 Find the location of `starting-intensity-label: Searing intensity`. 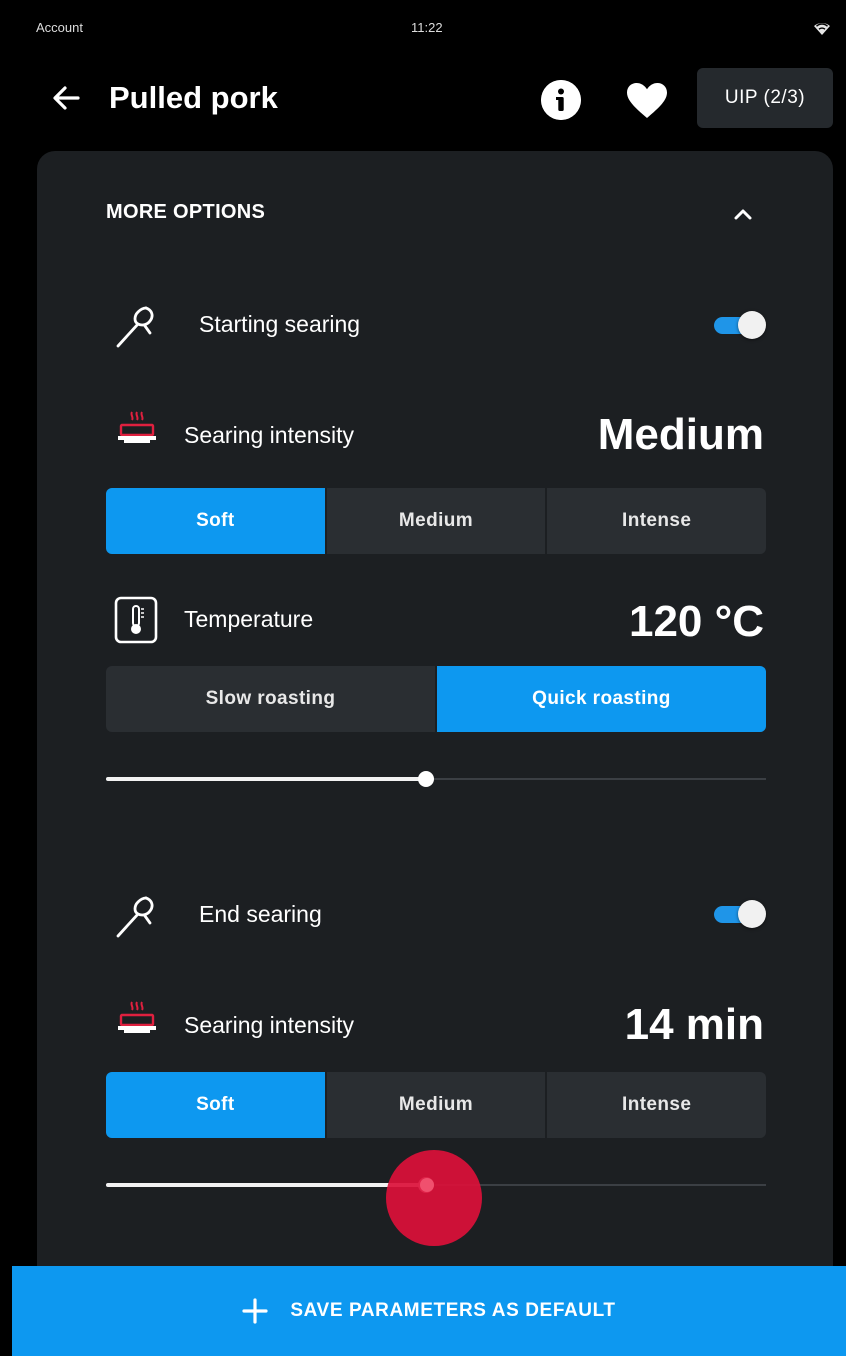

starting-intensity-label: Searing intensity is located at coordinates (269, 435).